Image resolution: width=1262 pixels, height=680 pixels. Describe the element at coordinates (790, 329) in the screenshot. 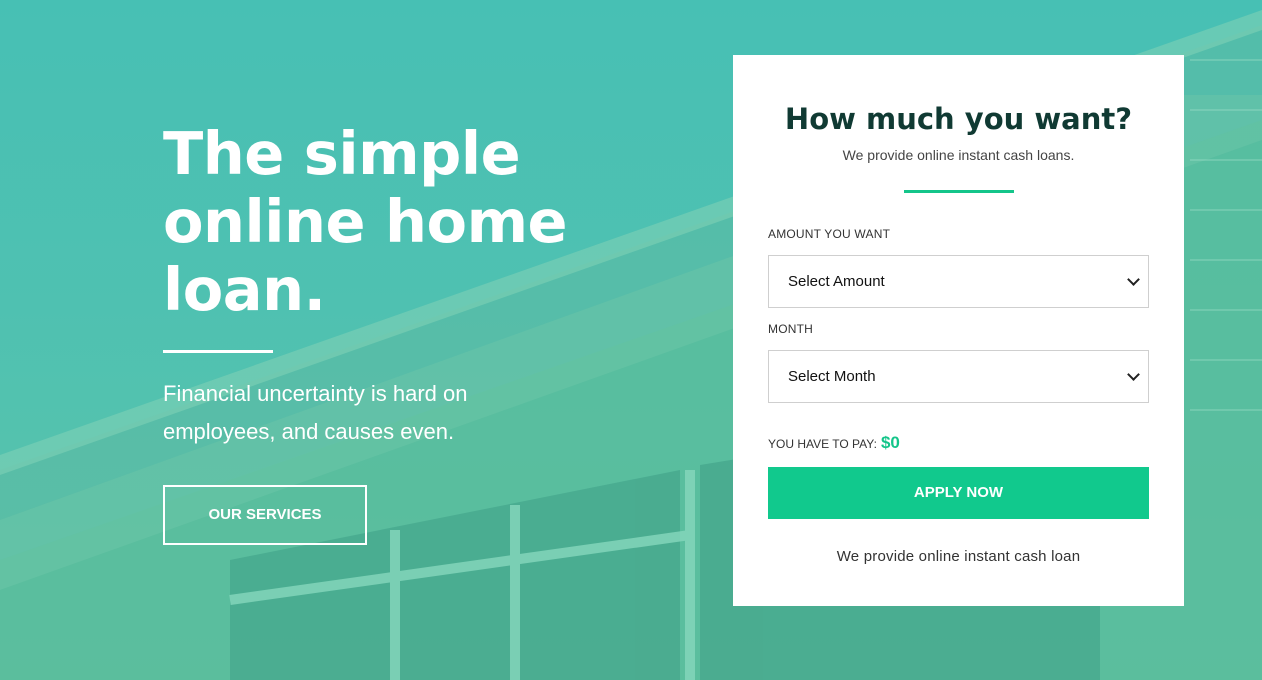

I see `month-label: MONTH` at that location.